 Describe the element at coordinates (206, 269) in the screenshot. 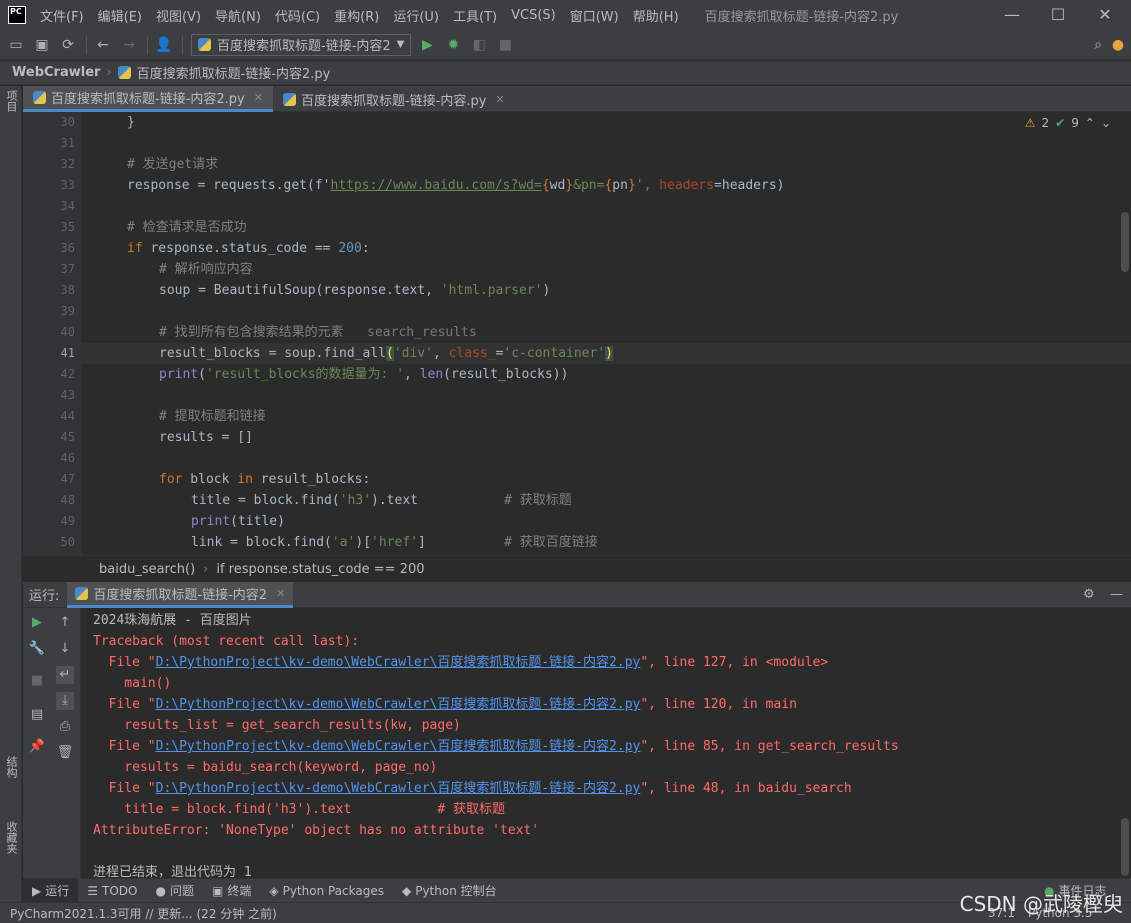

I see `code-line-37: # 解析响应内容` at that location.